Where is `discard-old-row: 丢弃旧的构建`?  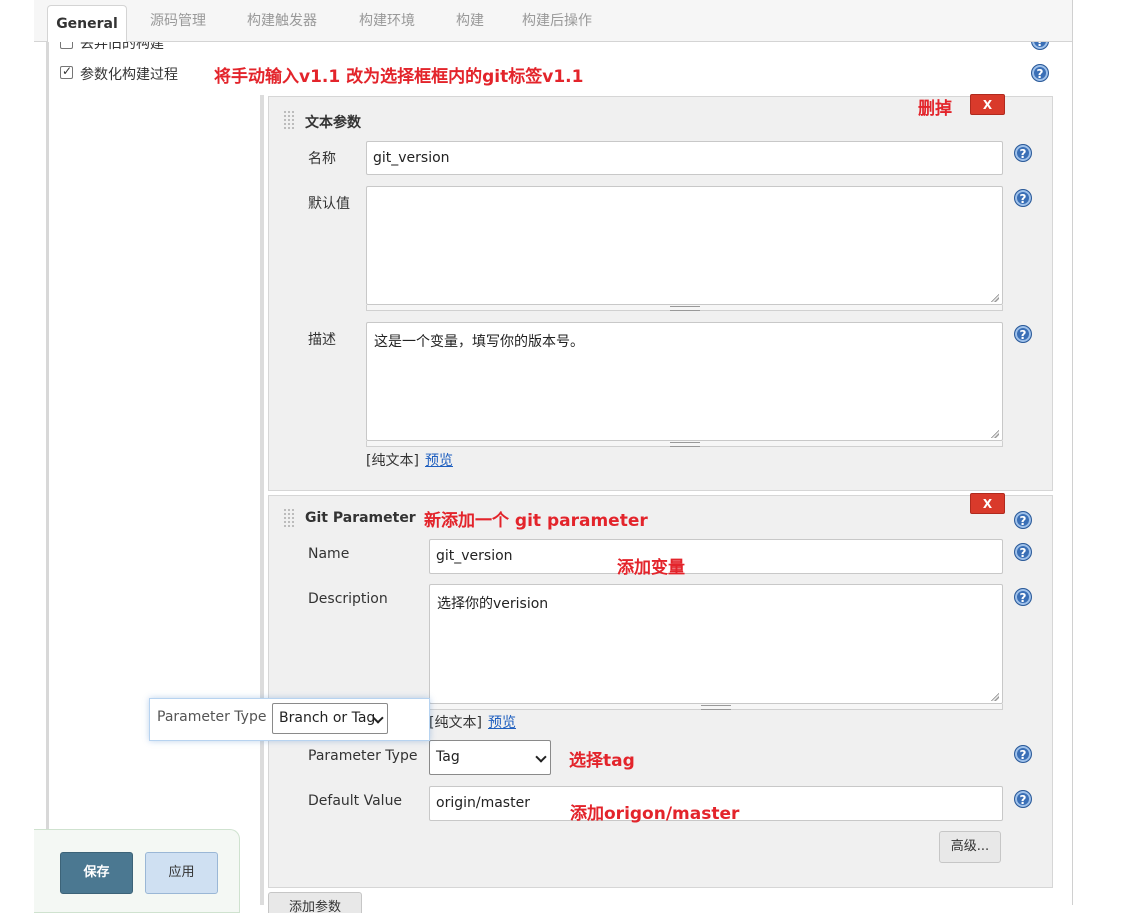 discard-old-row: 丢弃旧的构建 is located at coordinates (209, 46).